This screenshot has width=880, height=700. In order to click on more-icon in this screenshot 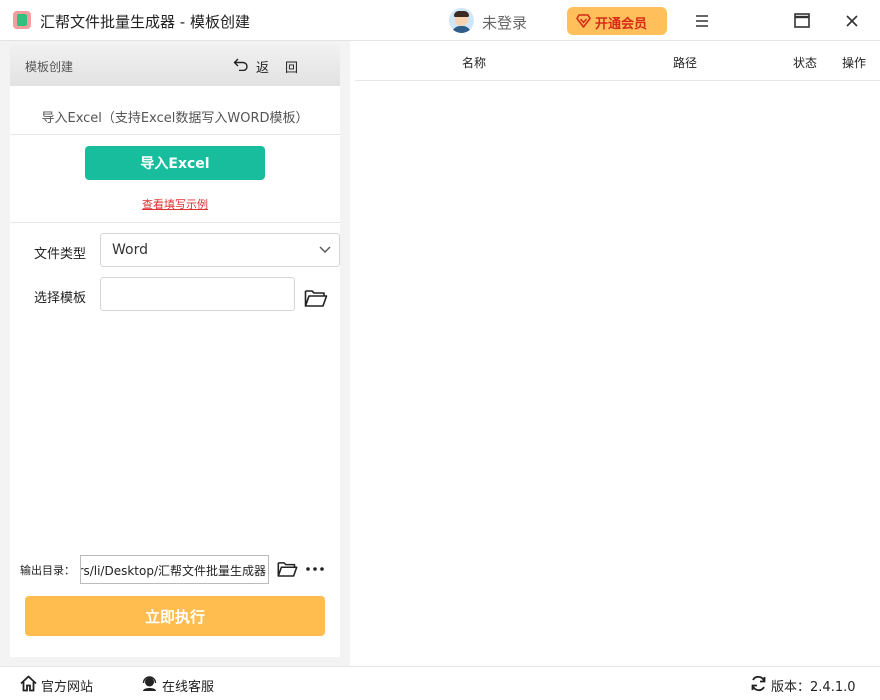, I will do `click(315, 569)`.